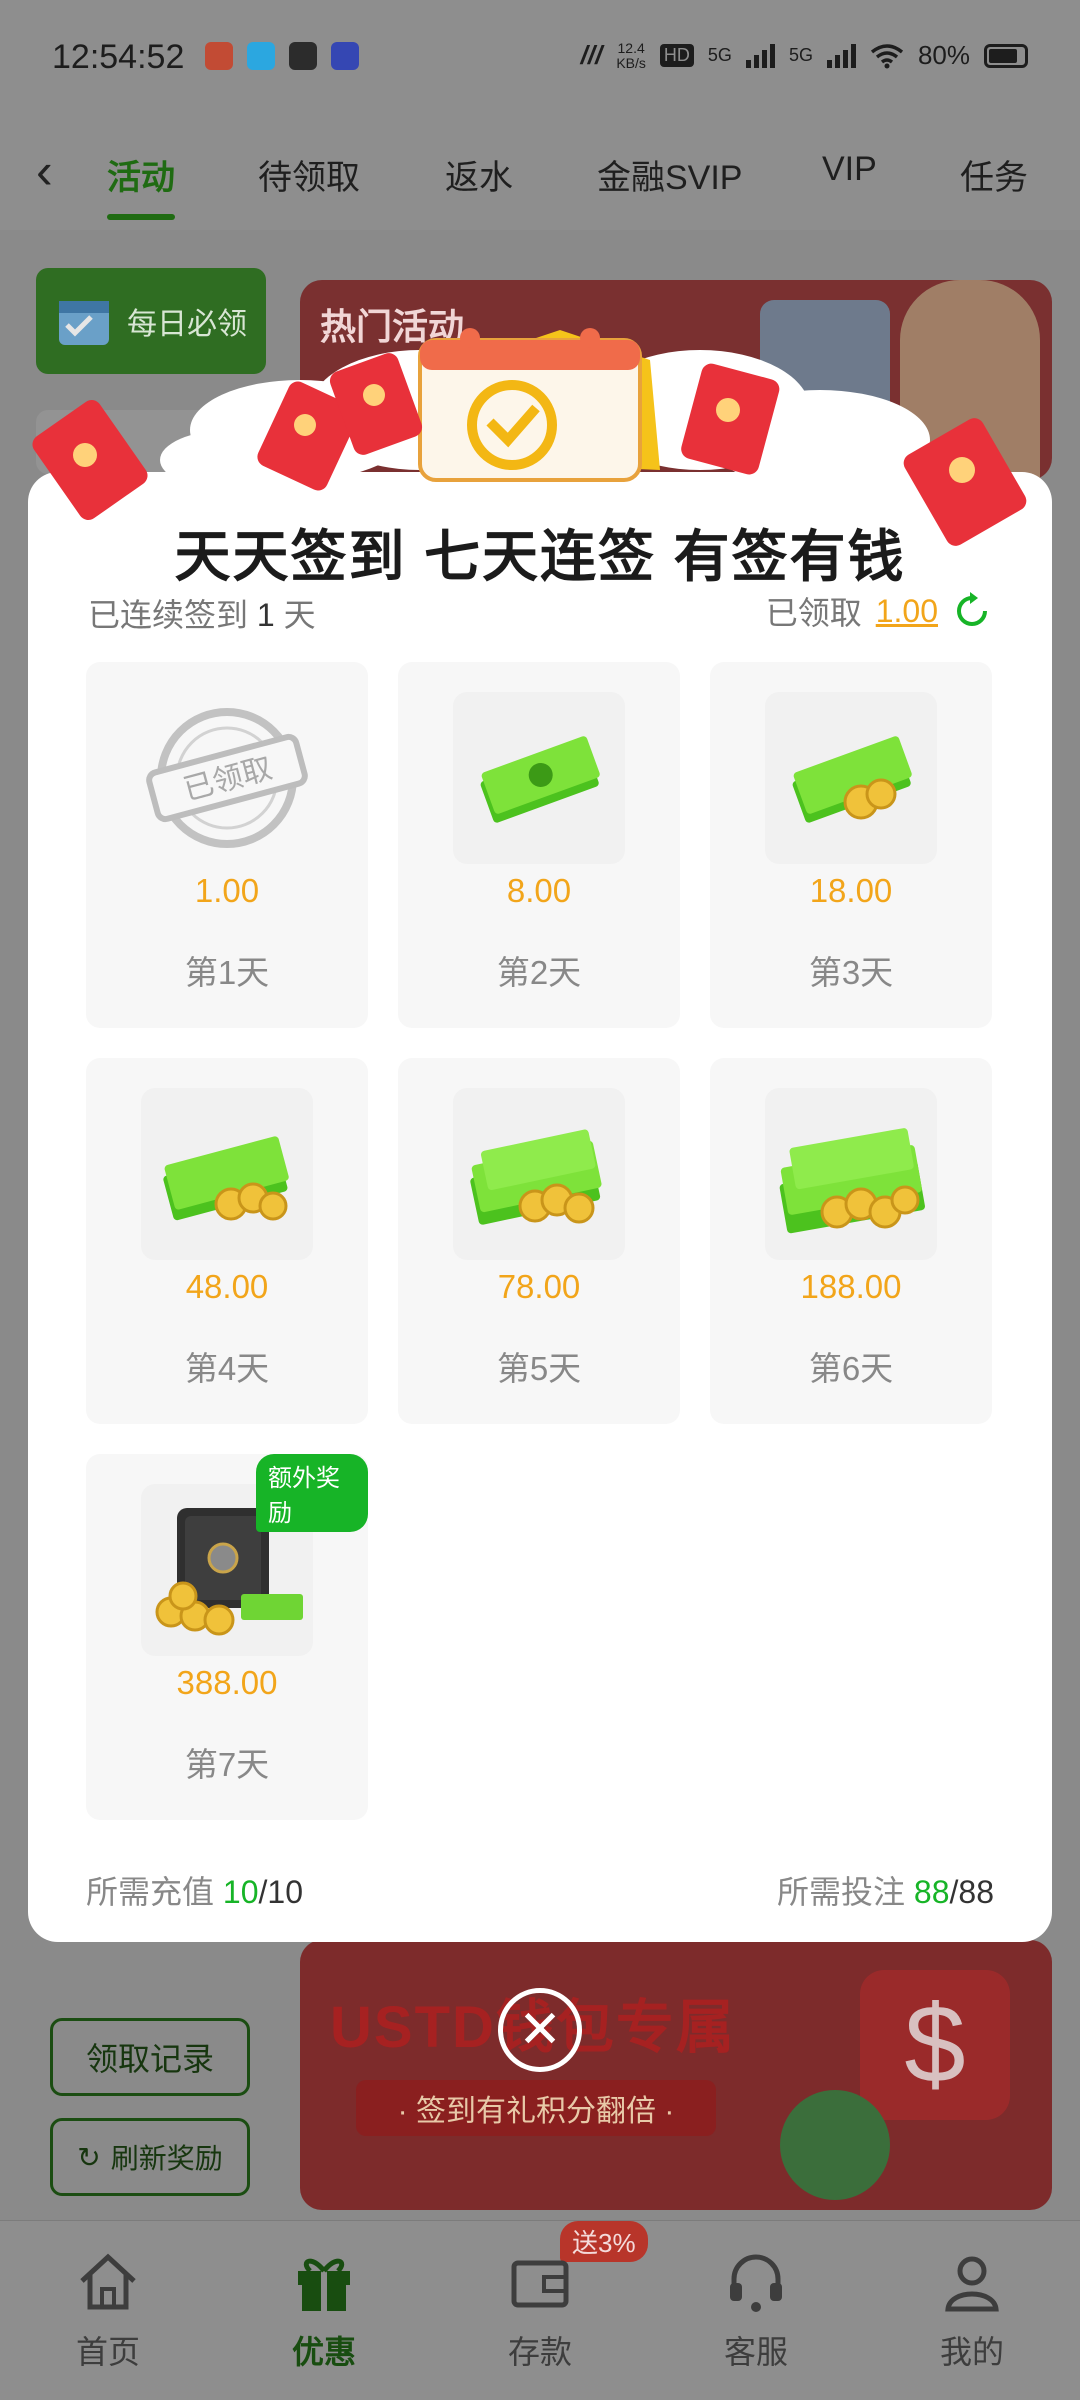  I want to click on clock: 12:54:52, so click(118, 57).